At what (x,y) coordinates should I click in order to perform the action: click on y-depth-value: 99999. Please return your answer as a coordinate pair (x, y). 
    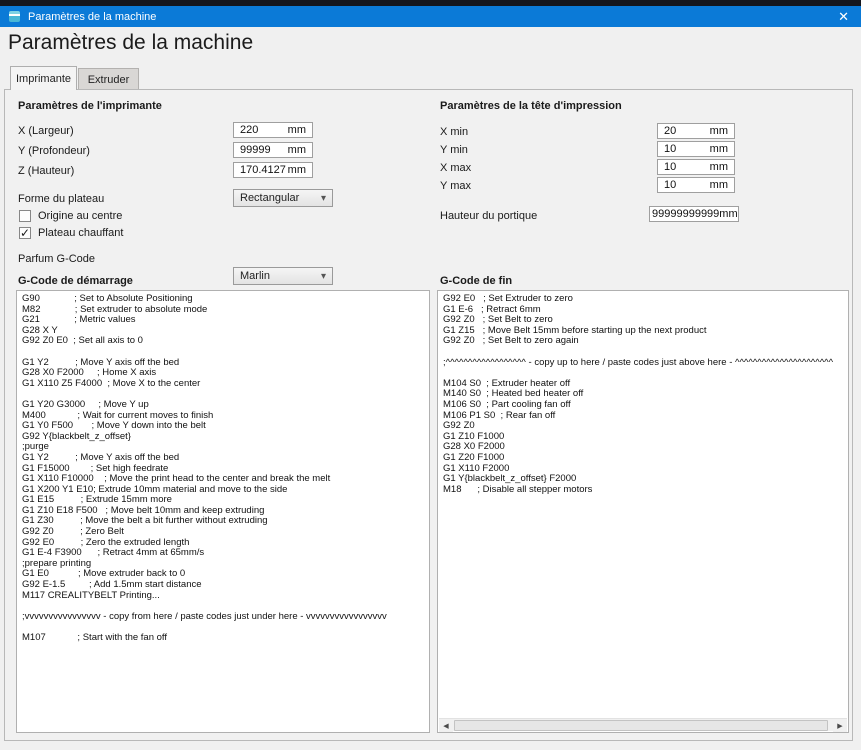
    Looking at the image, I should click on (255, 150).